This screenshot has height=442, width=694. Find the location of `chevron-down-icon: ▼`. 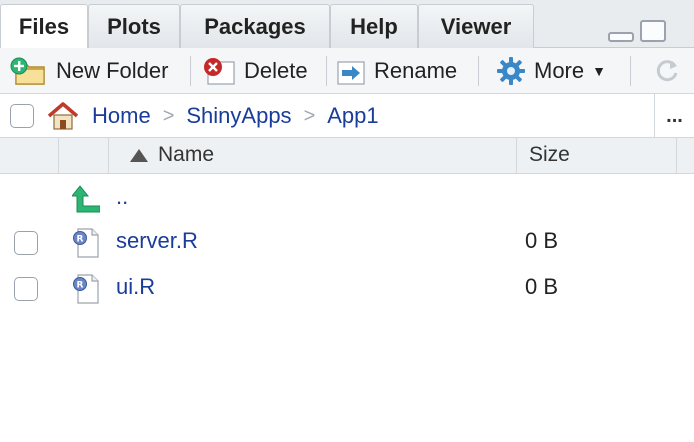

chevron-down-icon: ▼ is located at coordinates (599, 71).